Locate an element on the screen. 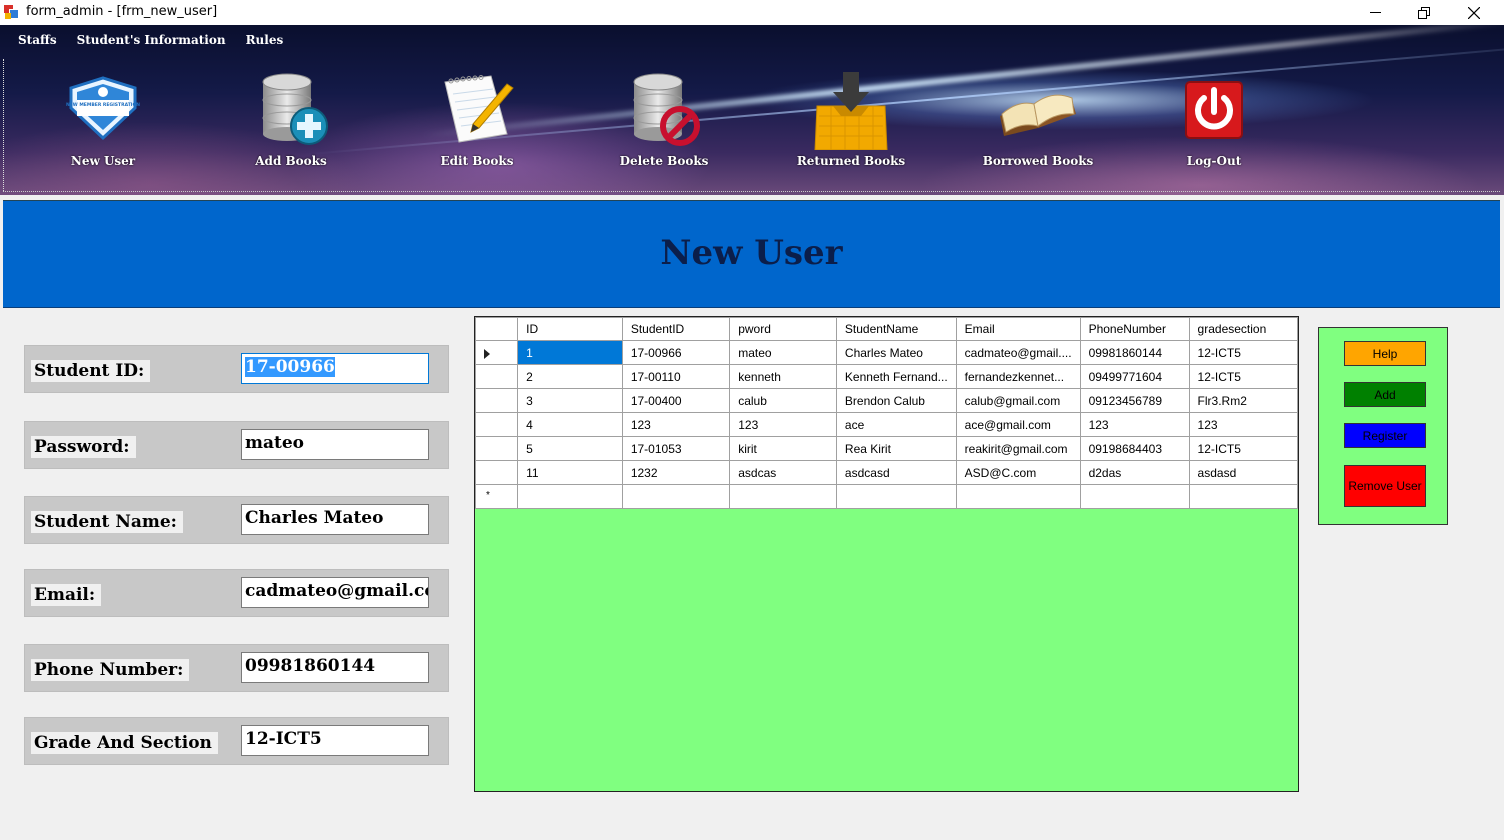 This screenshot has height=840, width=1504. column-header-phonenumber: PhoneNumber is located at coordinates (1134, 329).